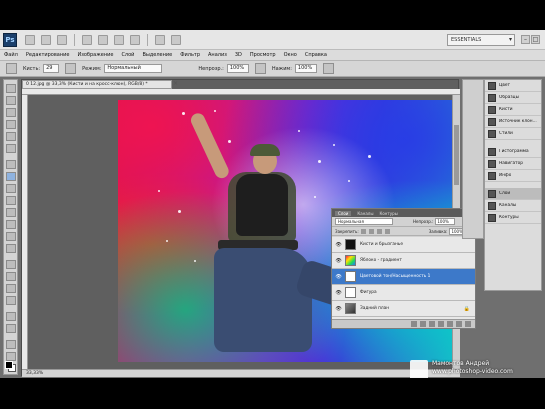  Describe the element at coordinates (403, 261) in the screenshot. I see `layer-row: 👁 Яблоко - градиент` at that location.